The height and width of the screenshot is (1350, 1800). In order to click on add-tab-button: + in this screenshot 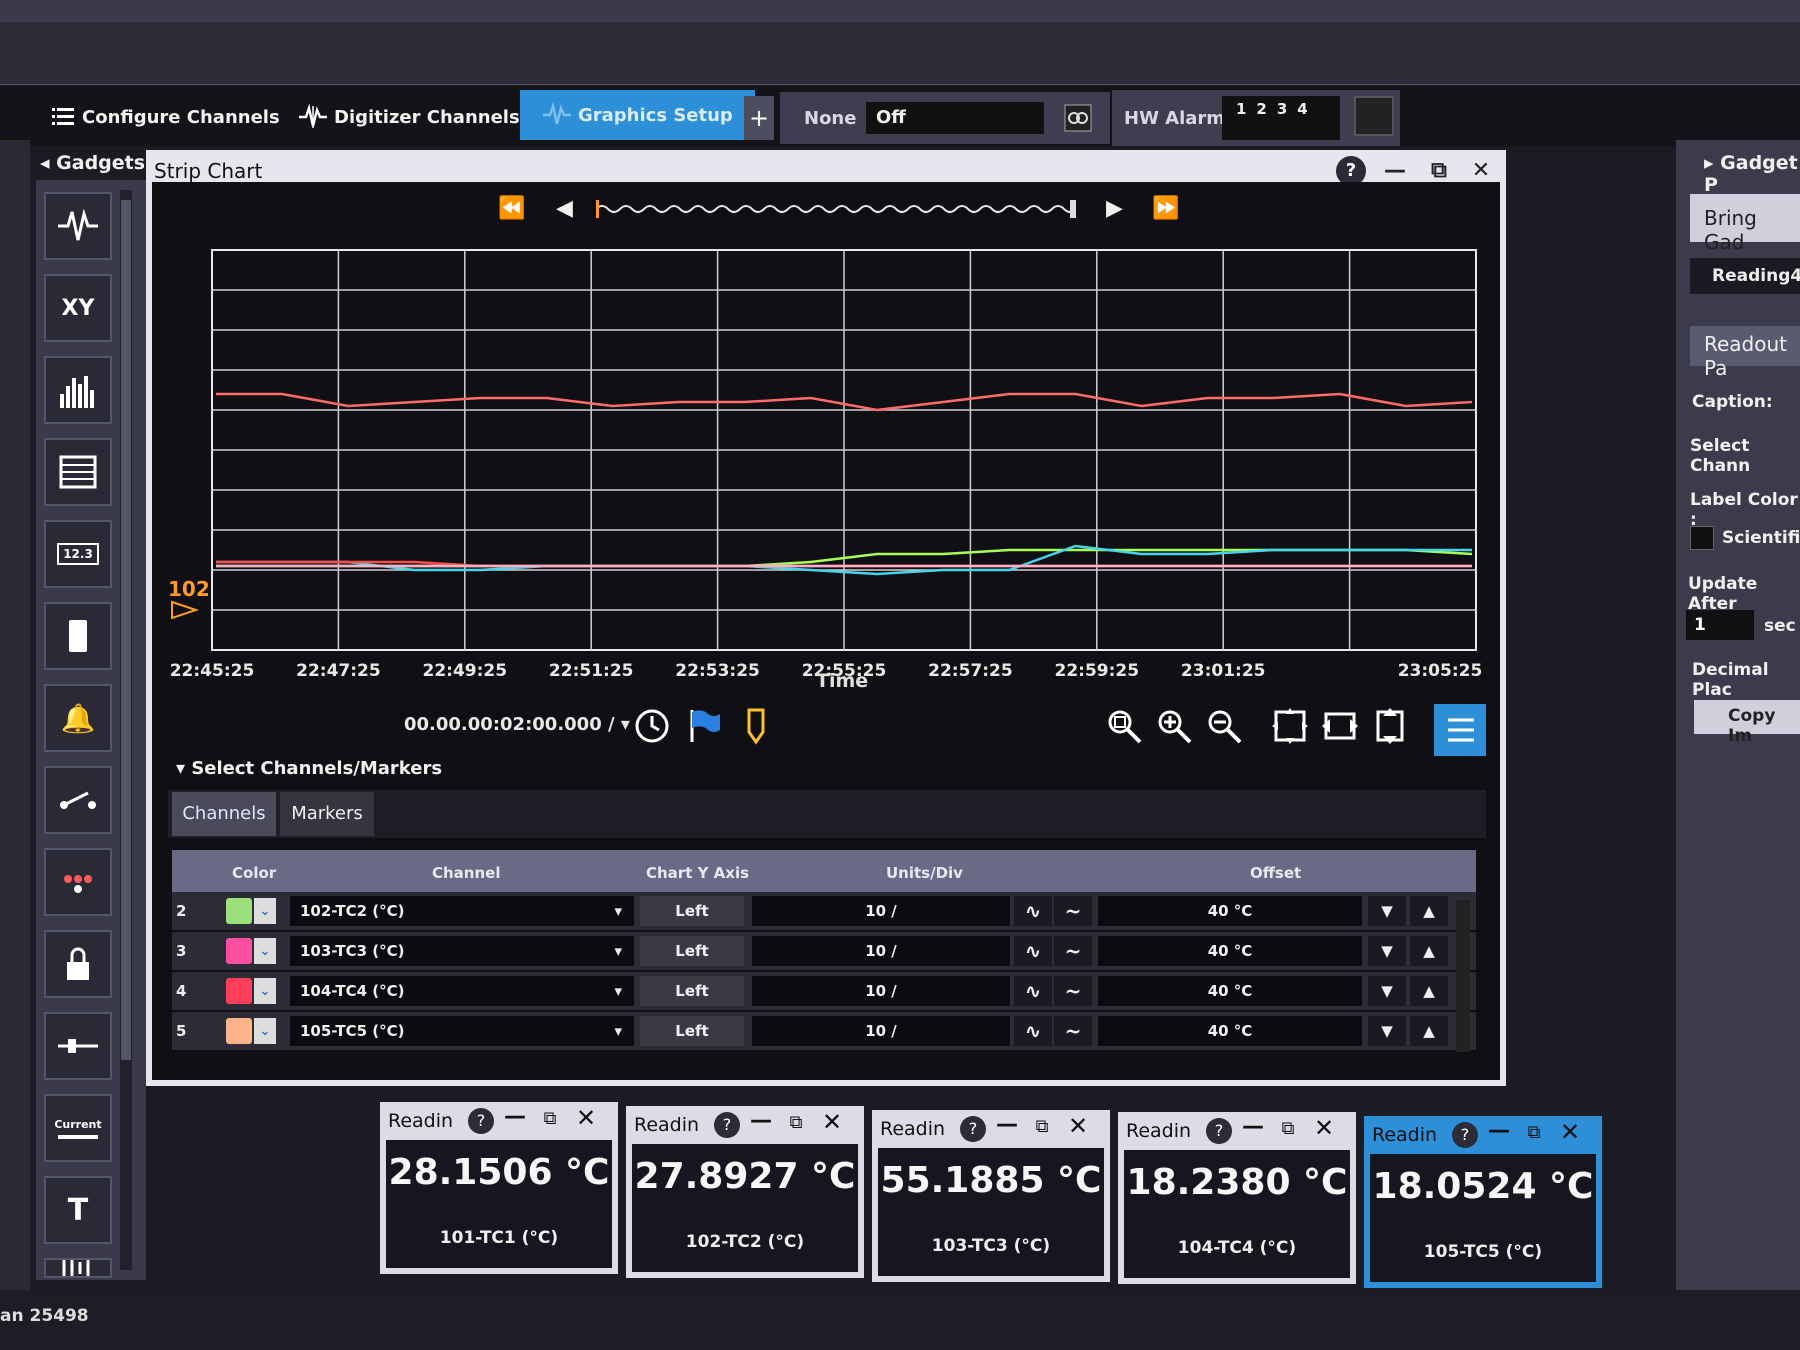, I will do `click(759, 118)`.